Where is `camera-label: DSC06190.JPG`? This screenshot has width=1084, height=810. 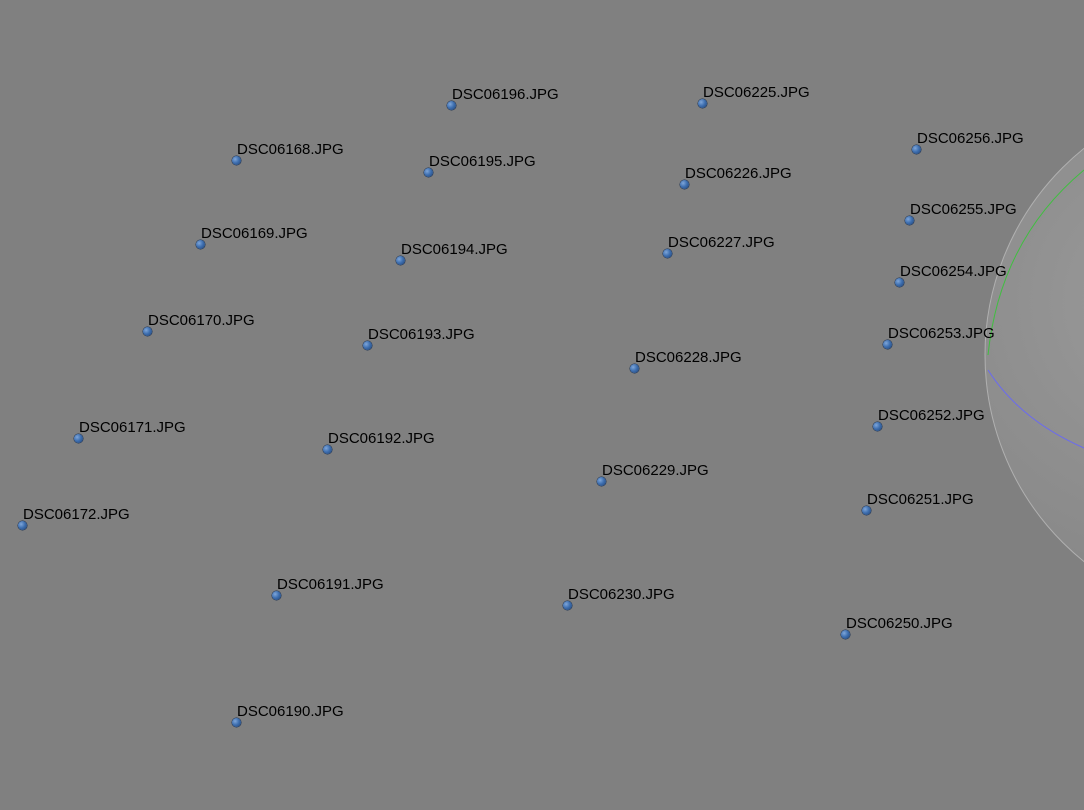
camera-label: DSC06190.JPG is located at coordinates (290, 711).